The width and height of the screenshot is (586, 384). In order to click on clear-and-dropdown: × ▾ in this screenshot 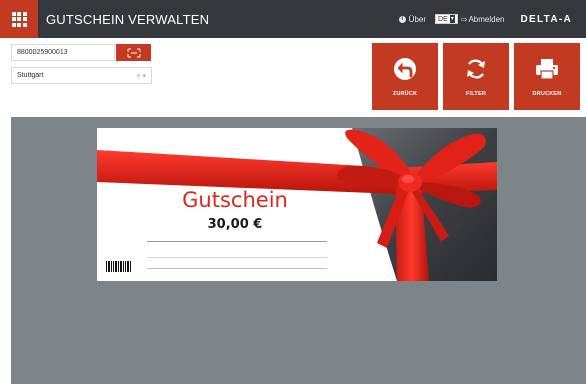, I will do `click(141, 76)`.